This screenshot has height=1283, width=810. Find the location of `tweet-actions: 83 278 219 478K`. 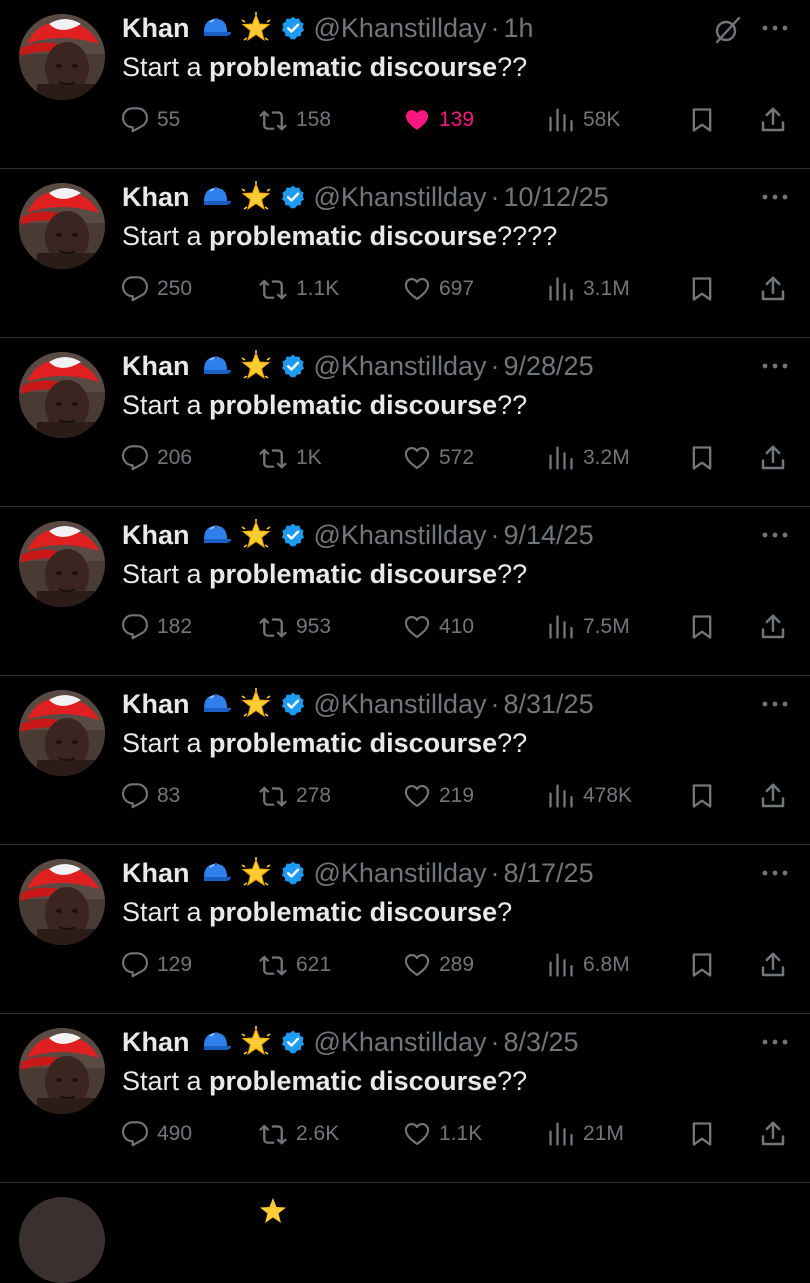

tweet-actions: 83 278 219 478K is located at coordinates (405, 796).